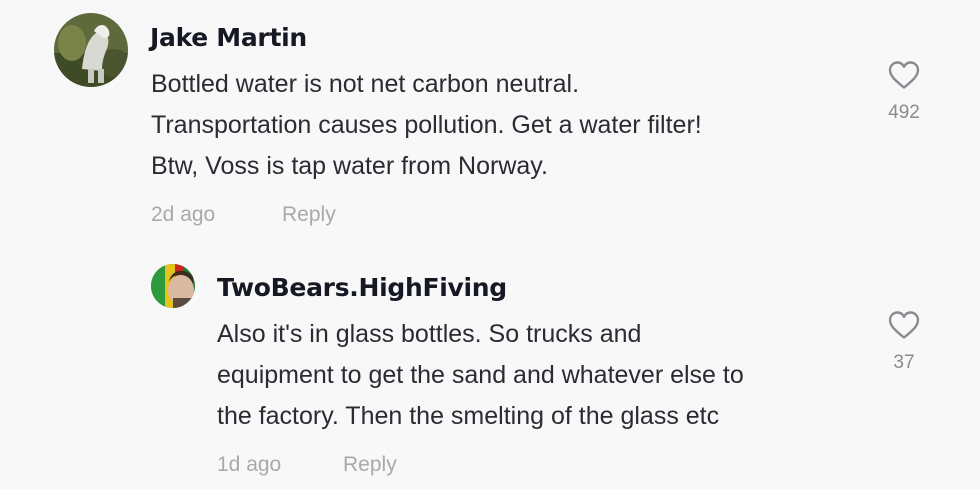 This screenshot has width=980, height=489. What do you see at coordinates (365, 84) in the screenshot?
I see `comment-text-line: Bottled water is not net carbon neutral.` at bounding box center [365, 84].